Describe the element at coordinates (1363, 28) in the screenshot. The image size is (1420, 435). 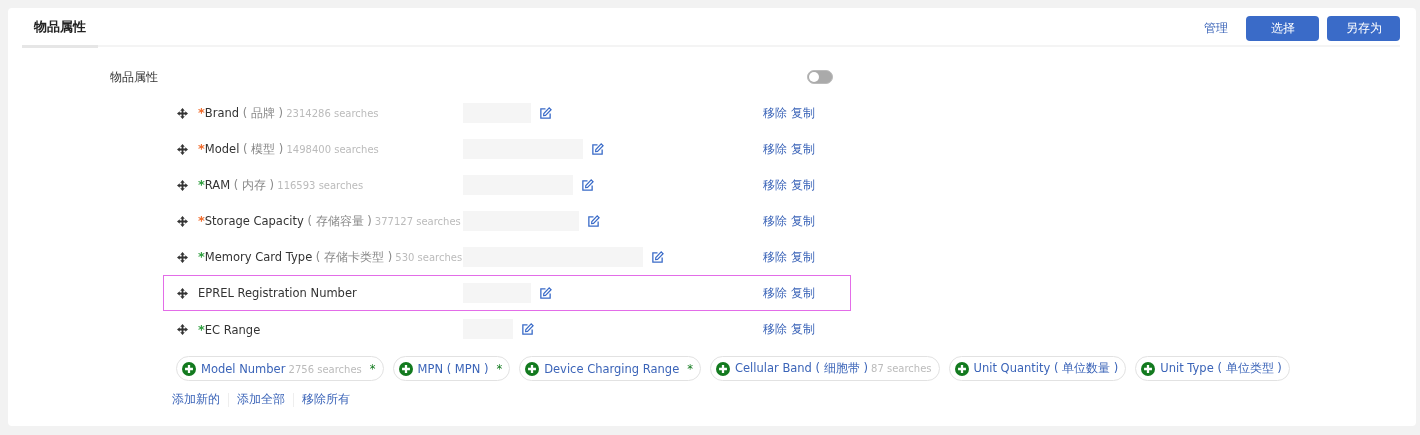
I see `action-button: 另存为` at that location.